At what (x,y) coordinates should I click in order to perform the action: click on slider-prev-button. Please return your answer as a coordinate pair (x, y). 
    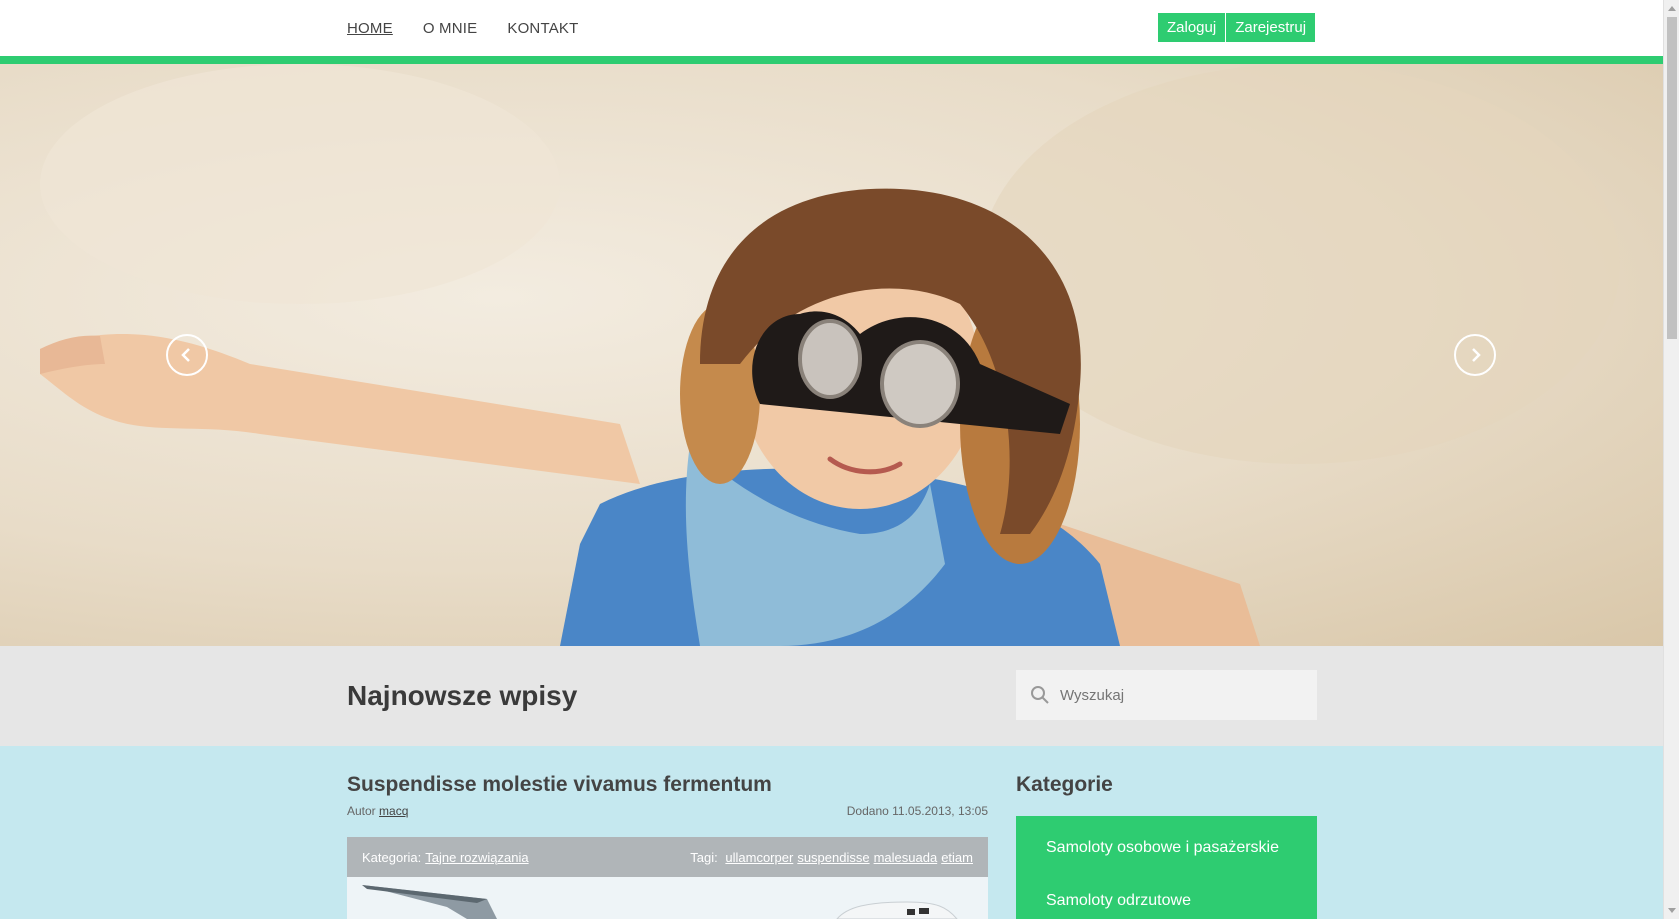
    Looking at the image, I should click on (187, 355).